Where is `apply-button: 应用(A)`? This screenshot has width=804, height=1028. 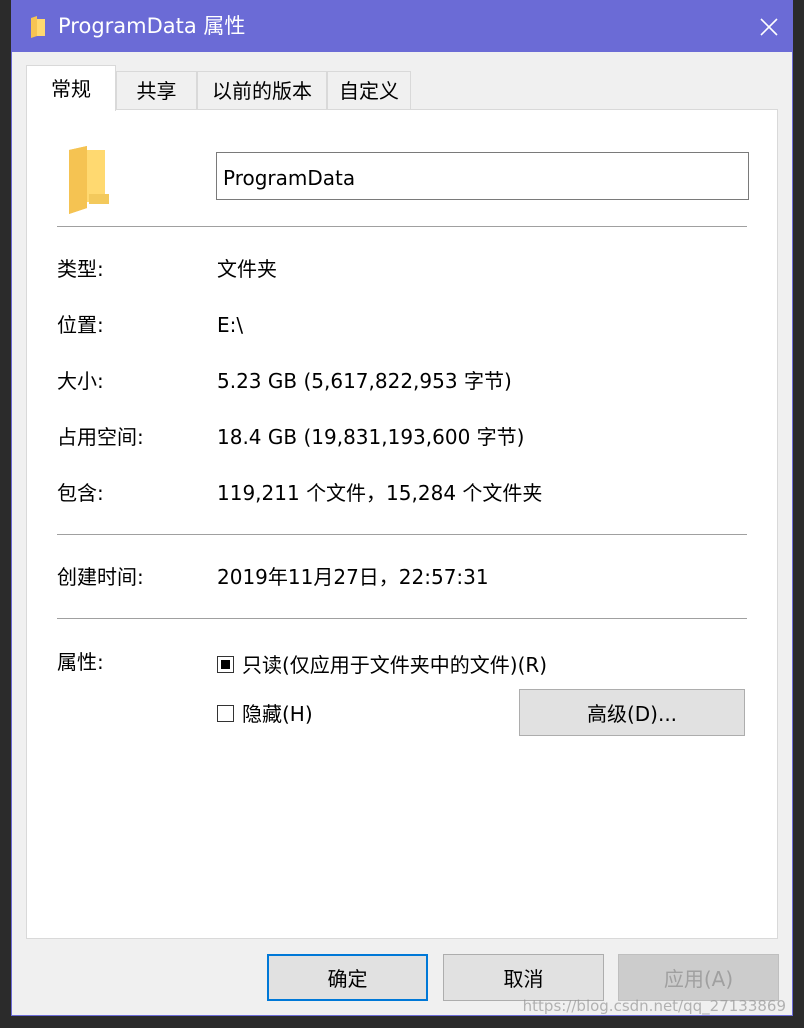 apply-button: 应用(A) is located at coordinates (698, 977).